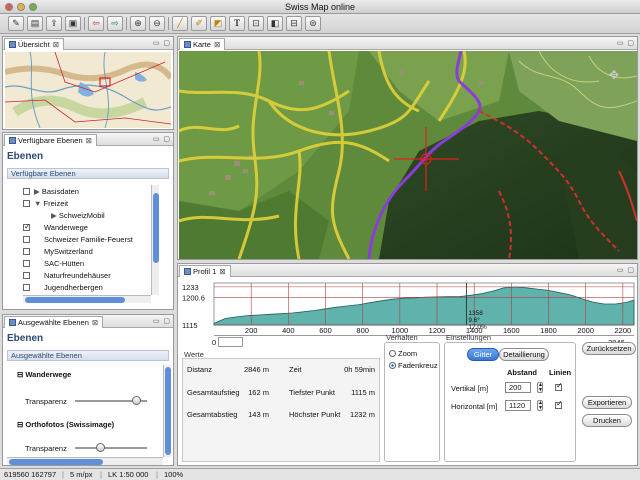 The height and width of the screenshot is (480, 640). What do you see at coordinates (78, 239) in the screenshot?
I see `tree-item-familie-feuerstellen: Schweizer Familie-Feuerst` at bounding box center [78, 239].